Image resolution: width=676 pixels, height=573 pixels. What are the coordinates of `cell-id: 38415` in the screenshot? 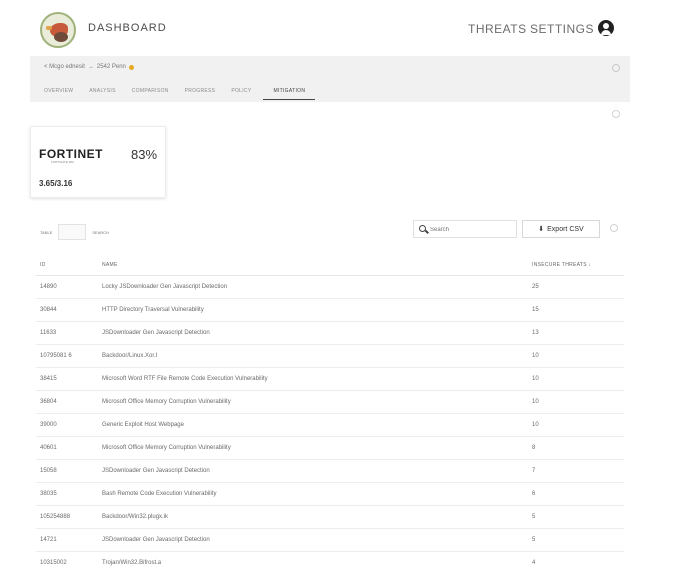 It's located at (48, 379).